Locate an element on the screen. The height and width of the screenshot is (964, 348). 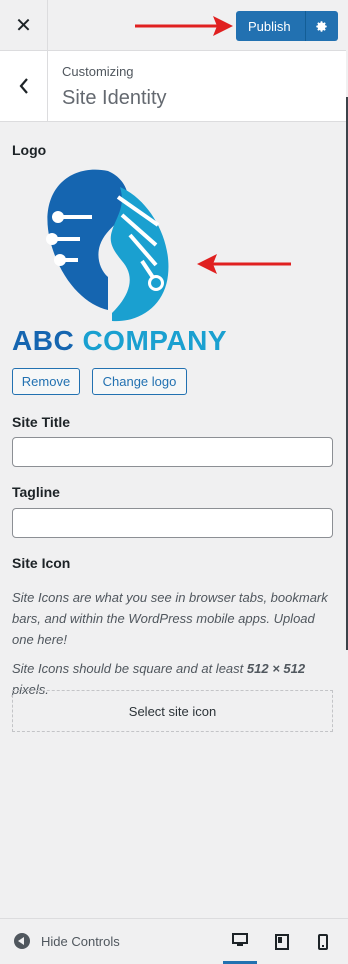
breadcrumb: Customizing is located at coordinates (98, 71).